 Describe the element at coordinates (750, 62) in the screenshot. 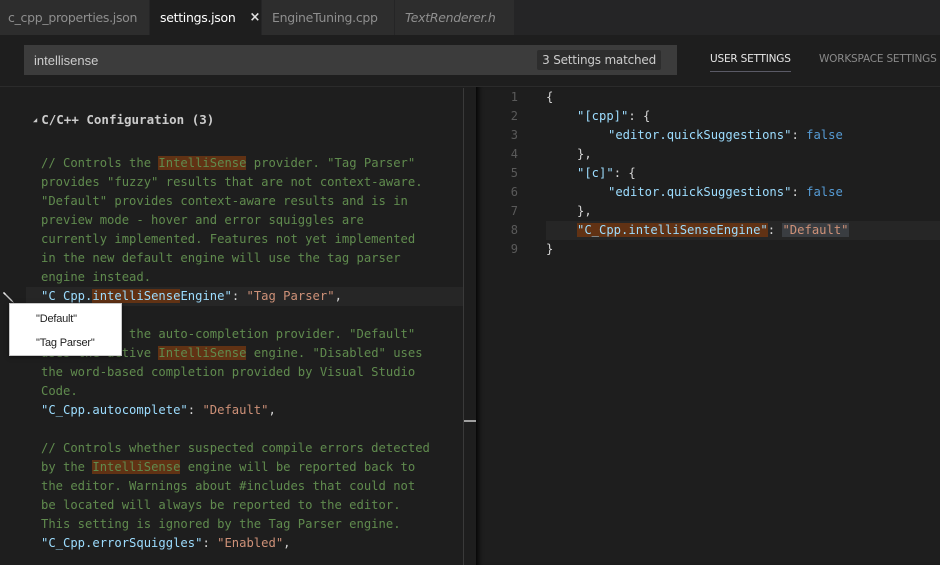

I see `tab-user-settings: USER SETTINGS` at that location.